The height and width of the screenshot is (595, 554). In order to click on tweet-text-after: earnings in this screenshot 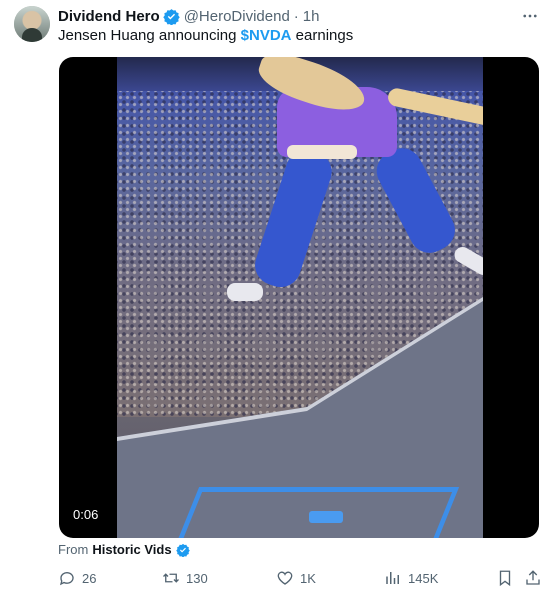, I will do `click(322, 35)`.